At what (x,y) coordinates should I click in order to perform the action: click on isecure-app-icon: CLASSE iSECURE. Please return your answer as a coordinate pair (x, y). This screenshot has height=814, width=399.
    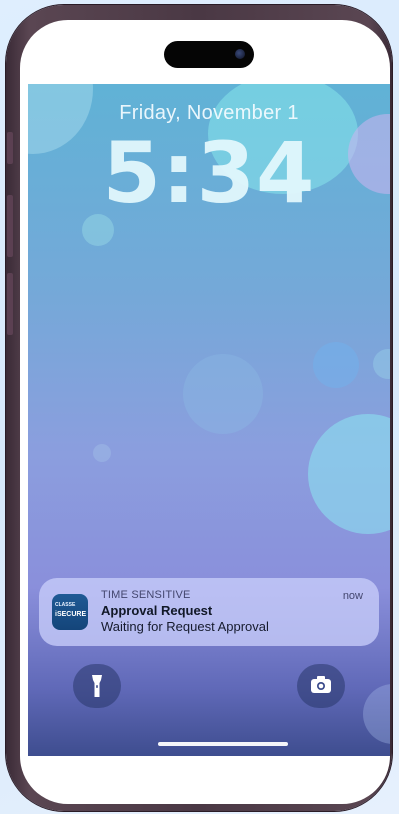
    Looking at the image, I should click on (70, 612).